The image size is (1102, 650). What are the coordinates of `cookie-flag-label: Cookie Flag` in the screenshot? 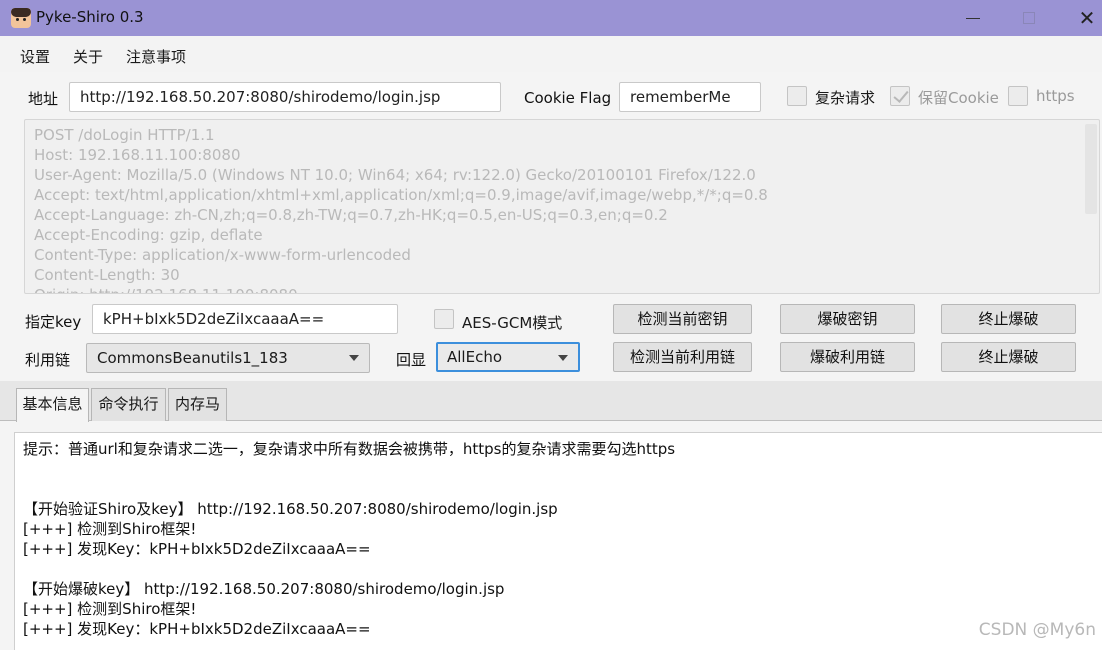 It's located at (568, 98).